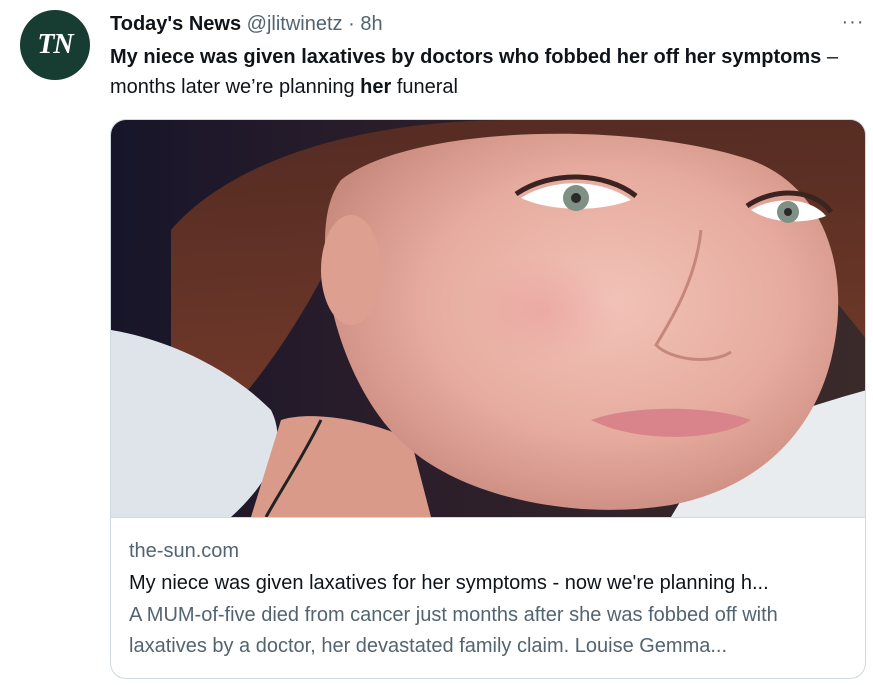 The width and height of the screenshot is (873, 685). I want to click on more-options-label: ···, so click(853, 21).